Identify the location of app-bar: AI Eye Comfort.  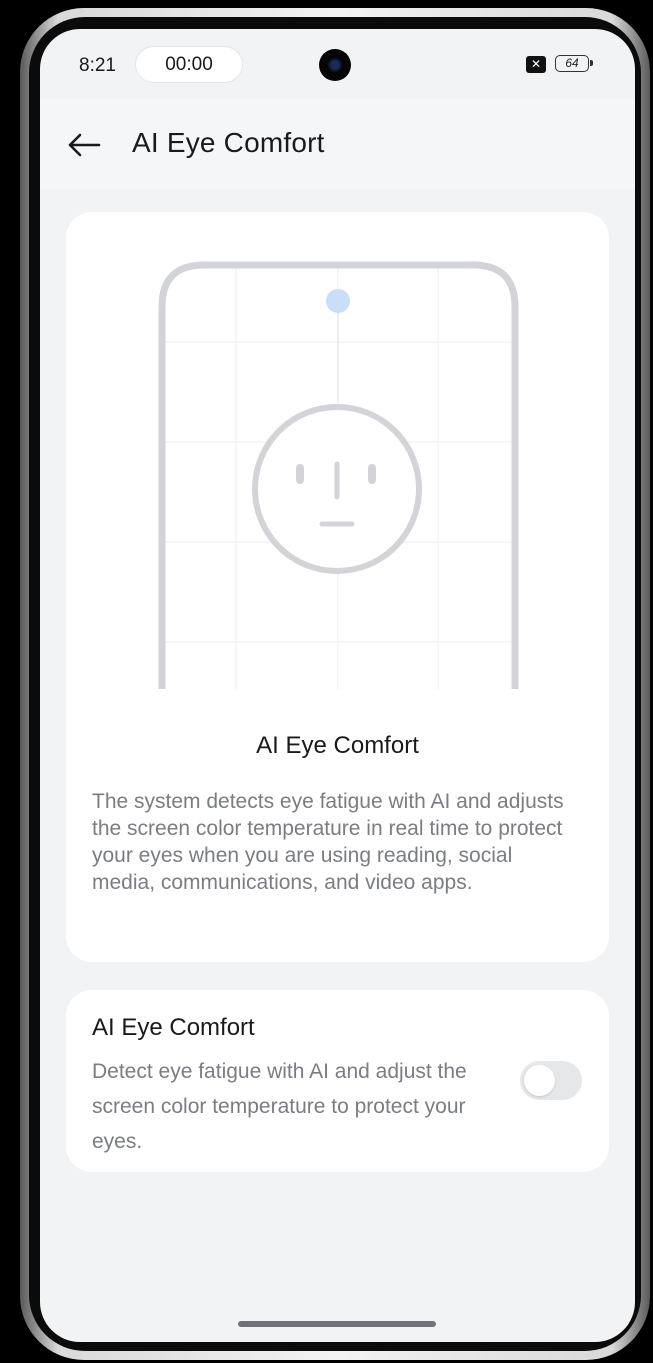
(337, 144).